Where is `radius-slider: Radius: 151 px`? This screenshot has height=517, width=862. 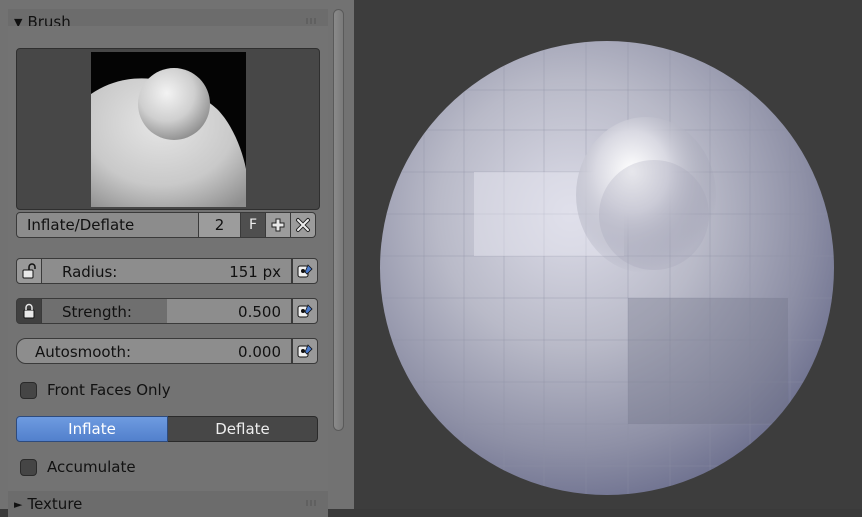 radius-slider: Radius: 151 px is located at coordinates (167, 271).